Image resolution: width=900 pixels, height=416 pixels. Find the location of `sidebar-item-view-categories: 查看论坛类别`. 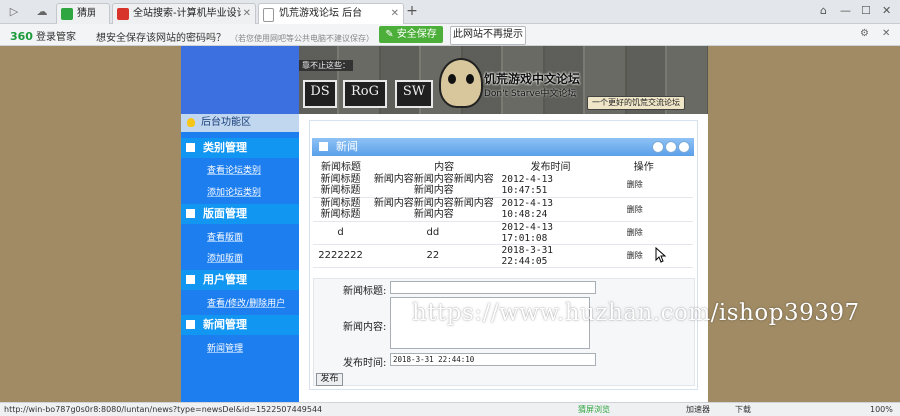

sidebar-item-view-categories: 查看论坛类别 is located at coordinates (234, 169).